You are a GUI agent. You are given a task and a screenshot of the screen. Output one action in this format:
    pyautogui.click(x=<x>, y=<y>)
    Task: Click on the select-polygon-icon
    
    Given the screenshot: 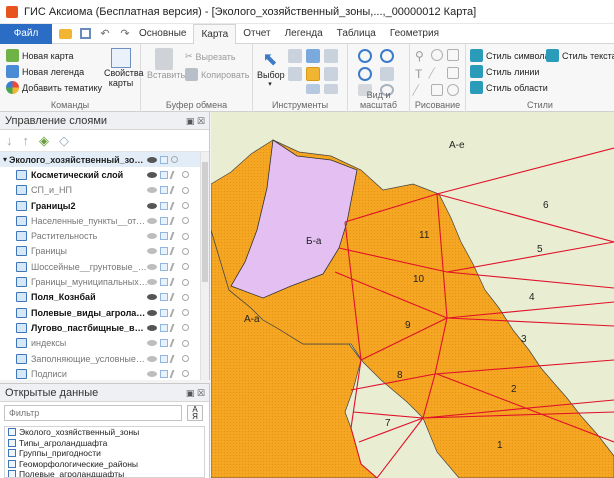 What is the action you would take?
    pyautogui.click(x=295, y=74)
    